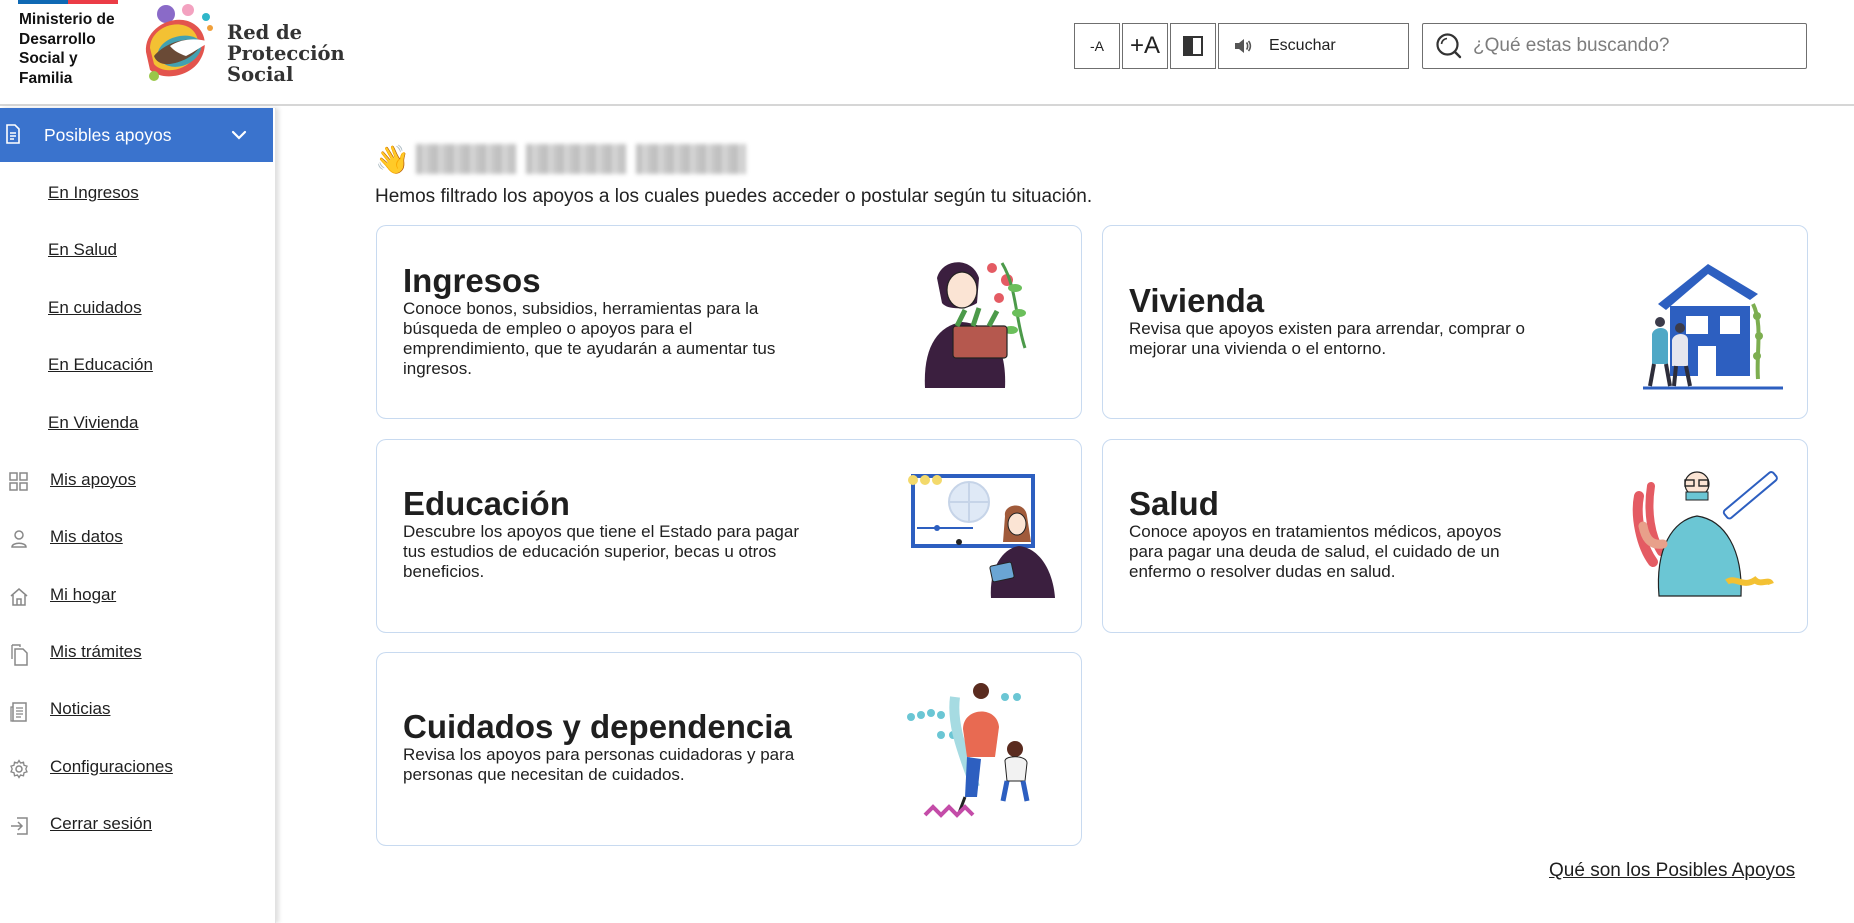 The width and height of the screenshot is (1854, 923). What do you see at coordinates (19, 826) in the screenshot?
I see `logout-icon` at bounding box center [19, 826].